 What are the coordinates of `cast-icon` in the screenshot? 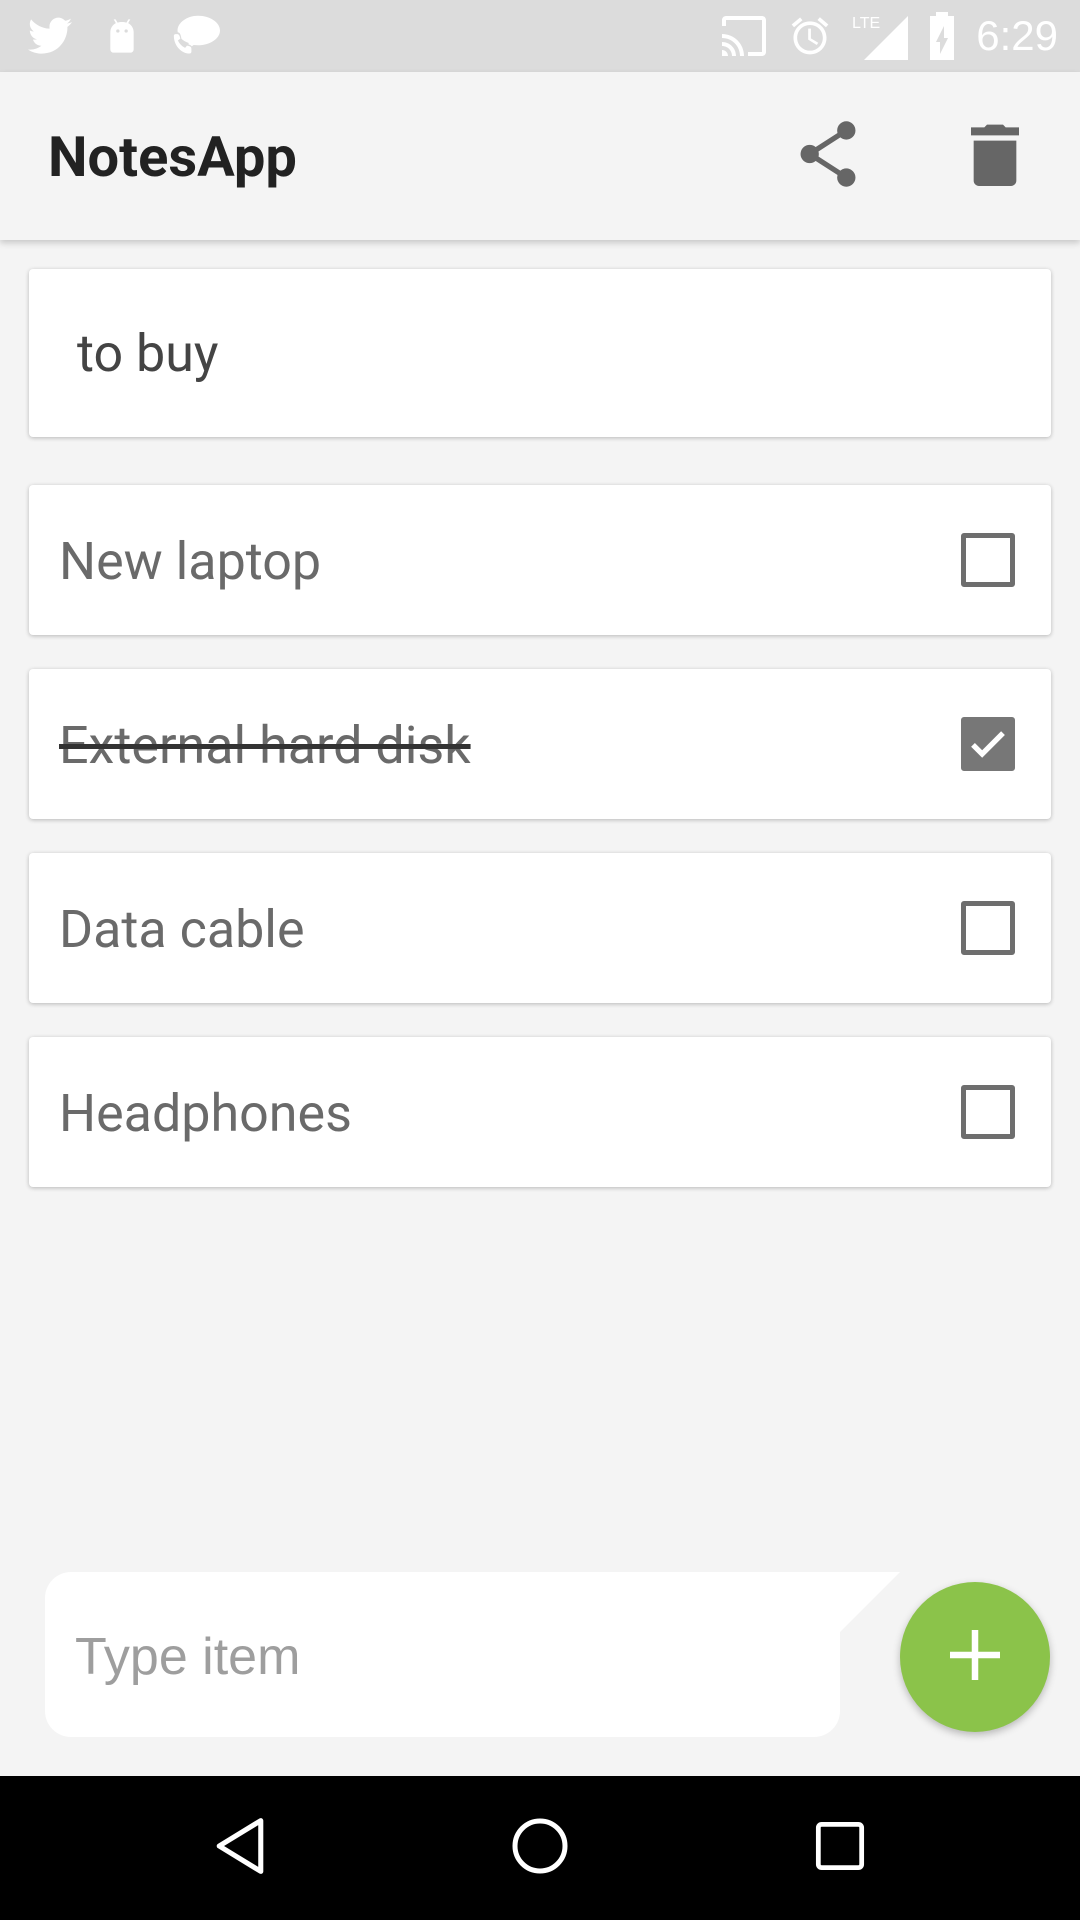 It's located at (744, 36).